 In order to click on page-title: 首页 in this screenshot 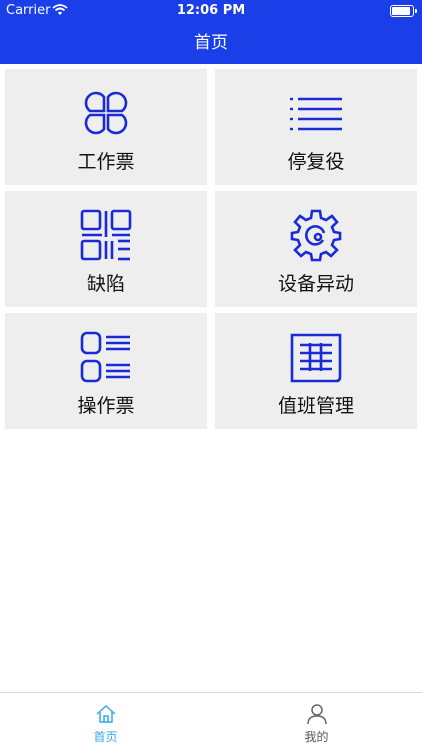, I will do `click(211, 43)`.